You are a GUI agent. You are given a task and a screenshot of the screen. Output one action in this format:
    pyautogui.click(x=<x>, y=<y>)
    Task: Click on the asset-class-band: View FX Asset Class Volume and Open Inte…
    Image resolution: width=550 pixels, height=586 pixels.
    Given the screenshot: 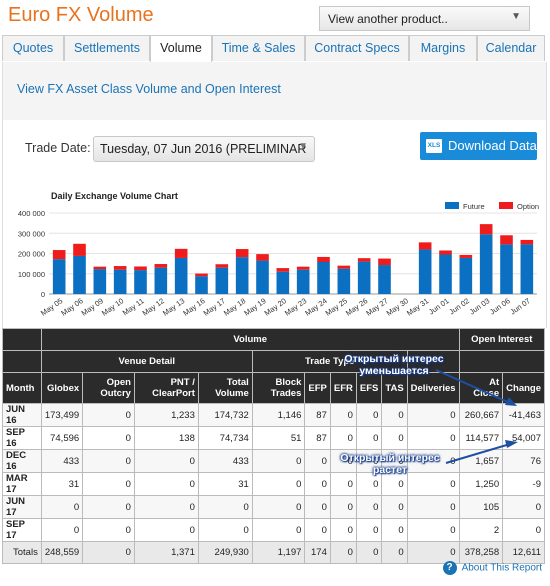 What is the action you would take?
    pyautogui.click(x=274, y=91)
    